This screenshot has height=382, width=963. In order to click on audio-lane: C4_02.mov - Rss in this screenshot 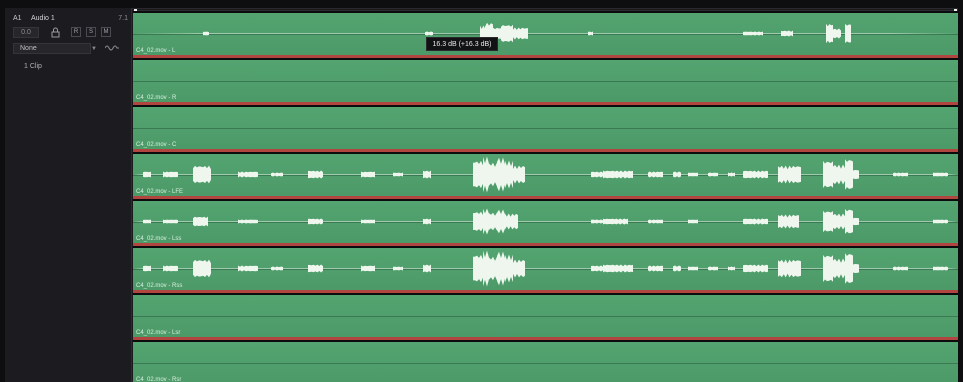, I will do `click(545, 269)`.